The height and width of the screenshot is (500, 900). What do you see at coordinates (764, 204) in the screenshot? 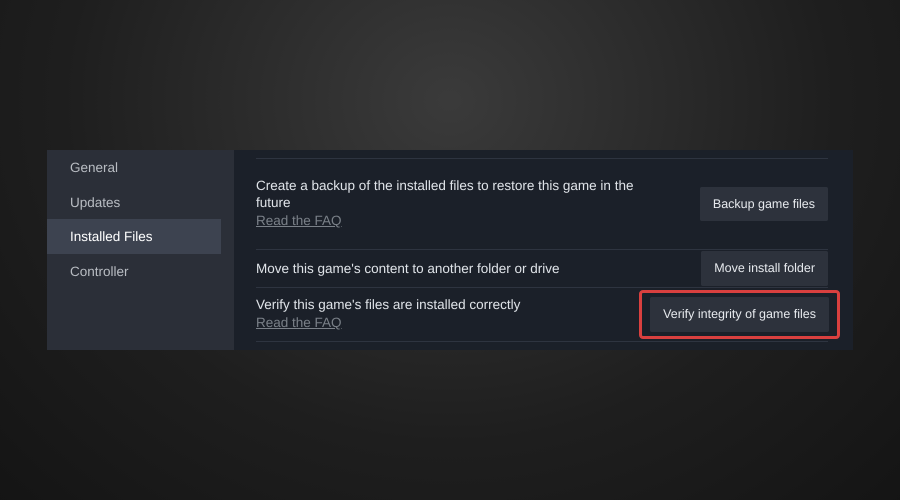
I see `action-button: Backup game files` at bounding box center [764, 204].